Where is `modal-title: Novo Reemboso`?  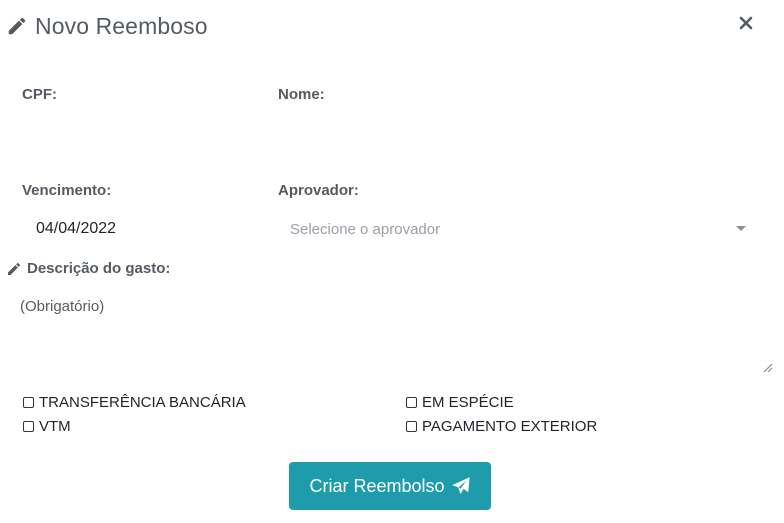 modal-title: Novo Reemboso is located at coordinates (121, 25).